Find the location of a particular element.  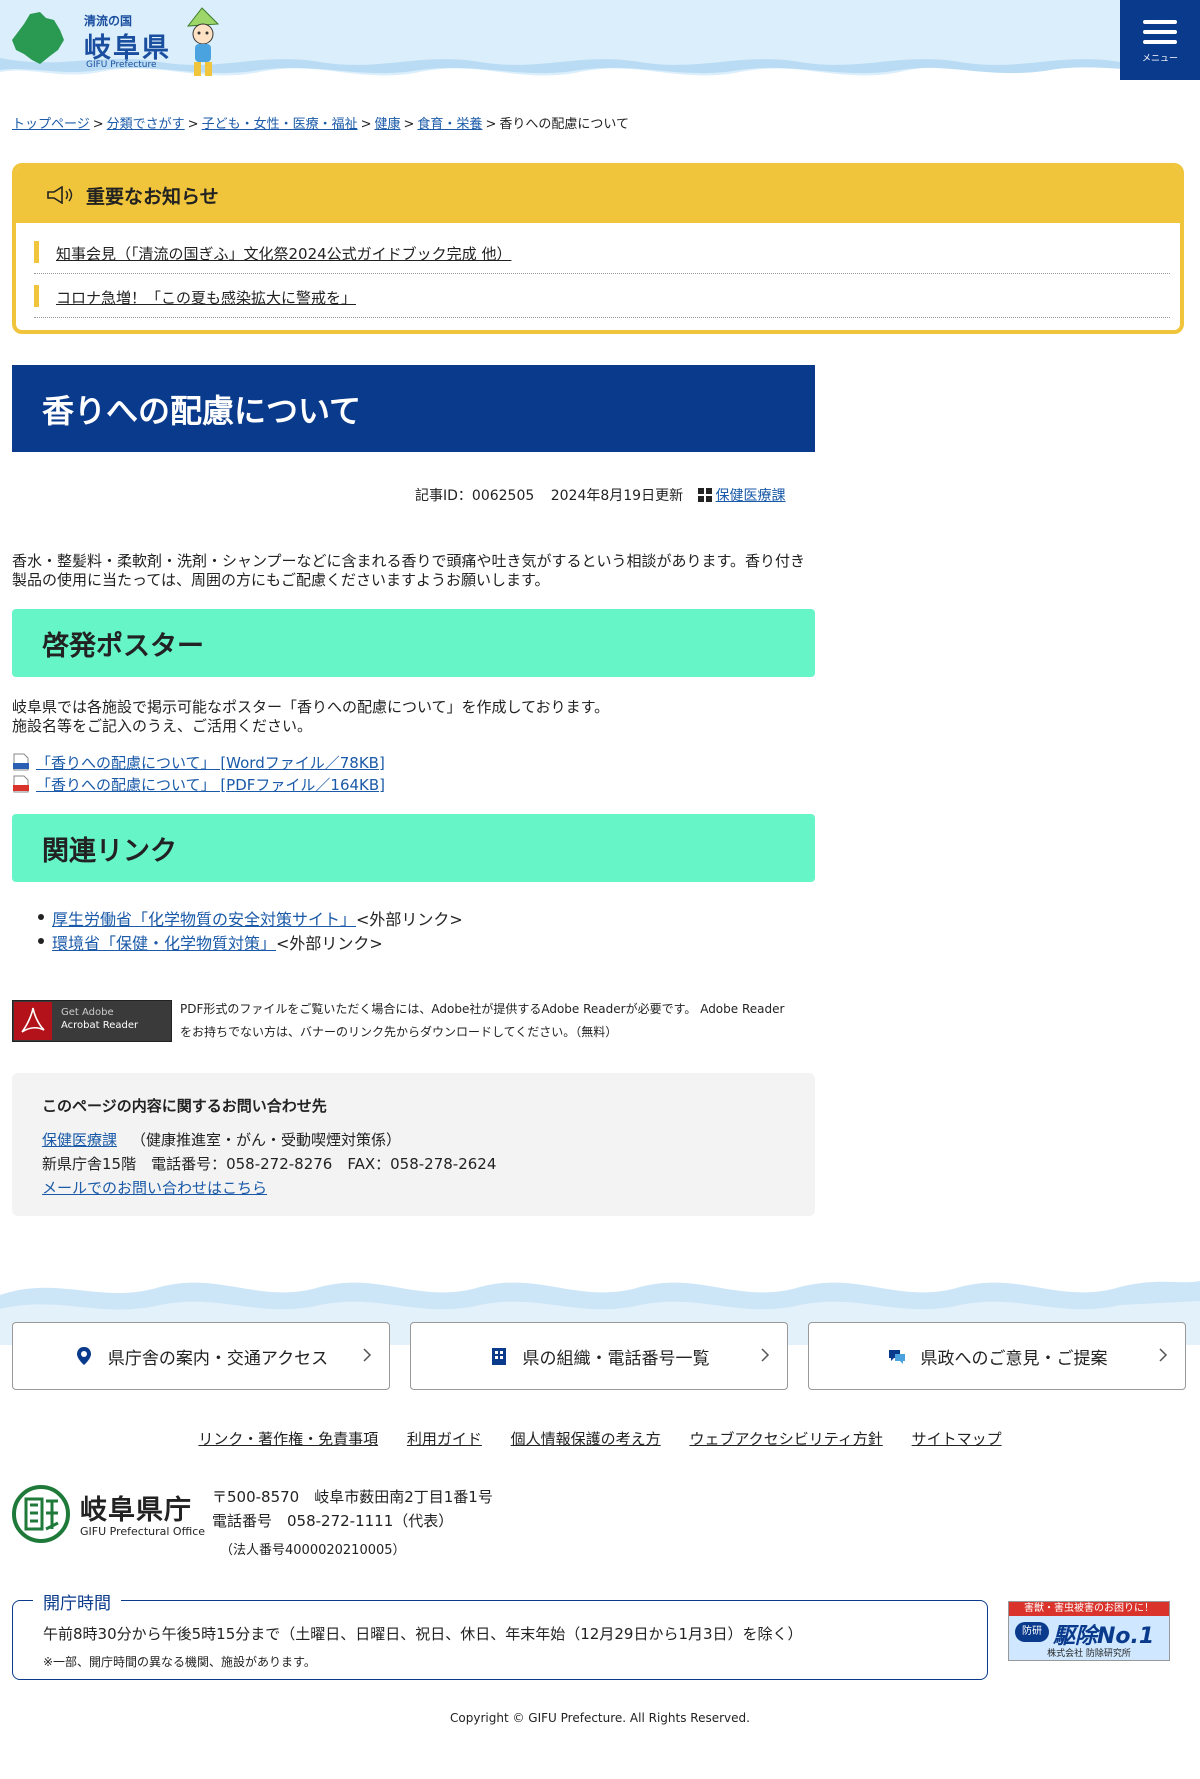

footer-button-organization: 県の組織・電話番号一覧 is located at coordinates (599, 1356).